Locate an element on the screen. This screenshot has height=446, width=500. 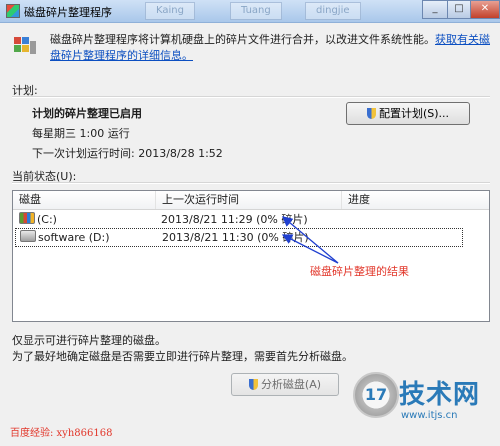
annotation-label: 磁盘碎片整理的结果 is located at coordinates (359, 271).